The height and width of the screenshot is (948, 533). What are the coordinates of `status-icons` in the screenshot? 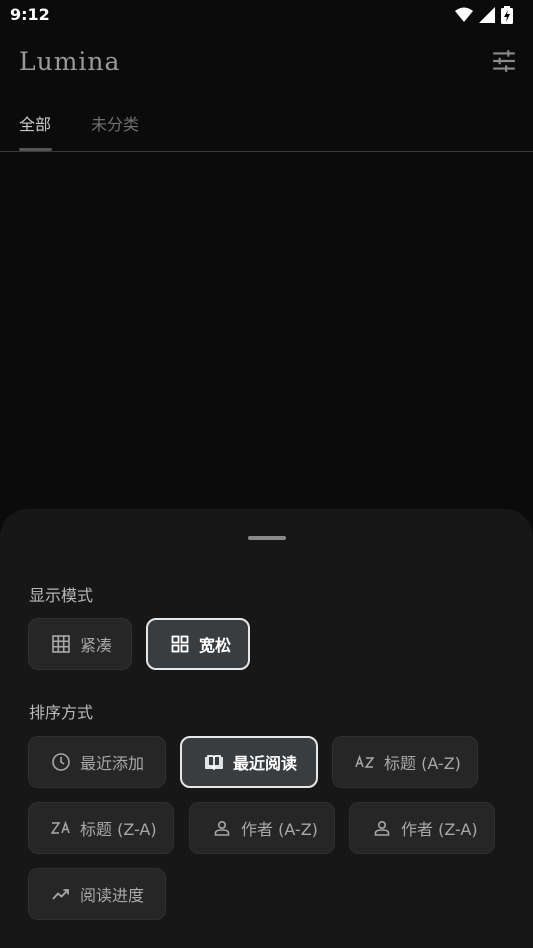 It's located at (484, 15).